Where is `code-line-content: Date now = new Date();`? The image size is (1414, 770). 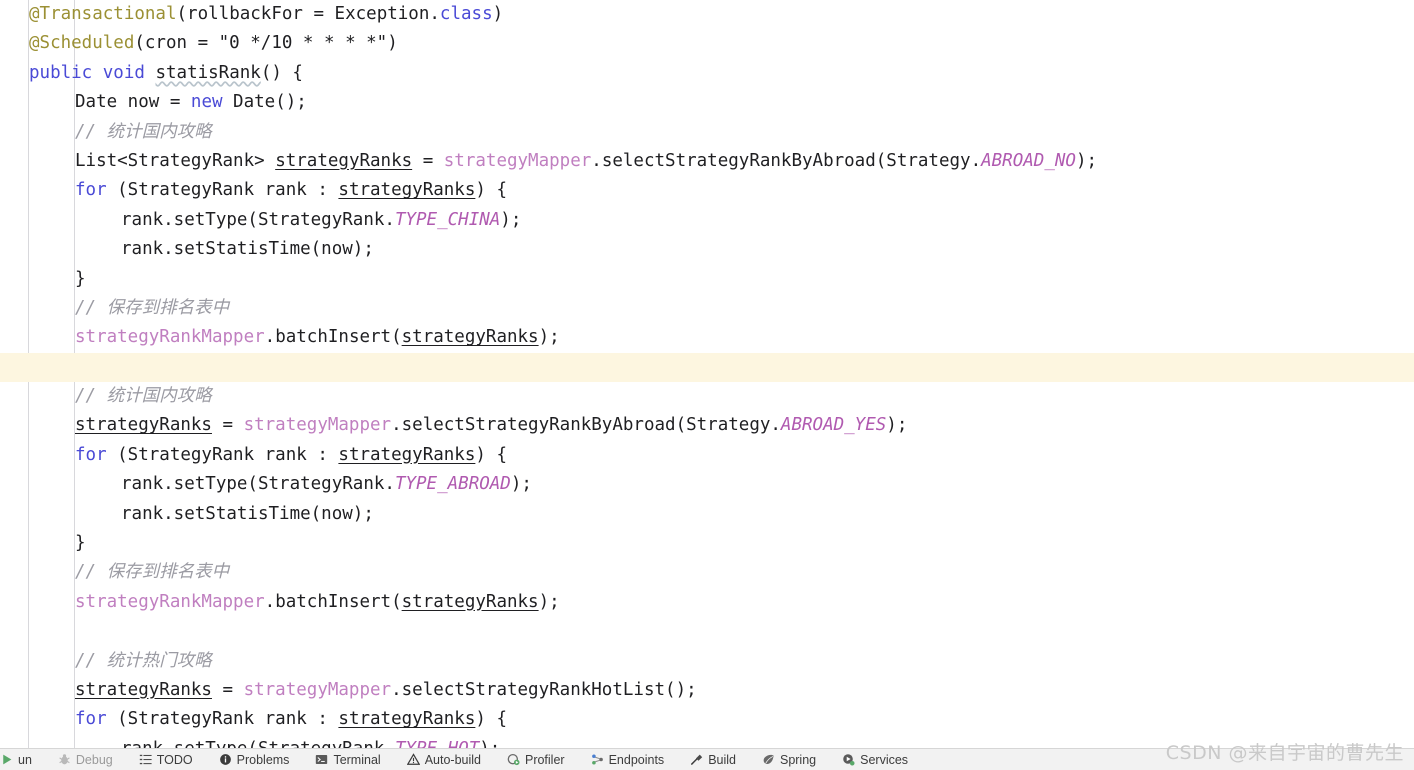 code-line-content: Date now = new Date(); is located at coordinates (168, 102).